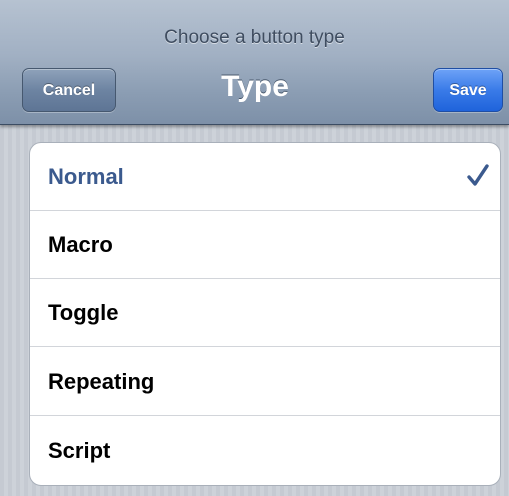  What do you see at coordinates (255, 86) in the screenshot?
I see `page-title: Type` at bounding box center [255, 86].